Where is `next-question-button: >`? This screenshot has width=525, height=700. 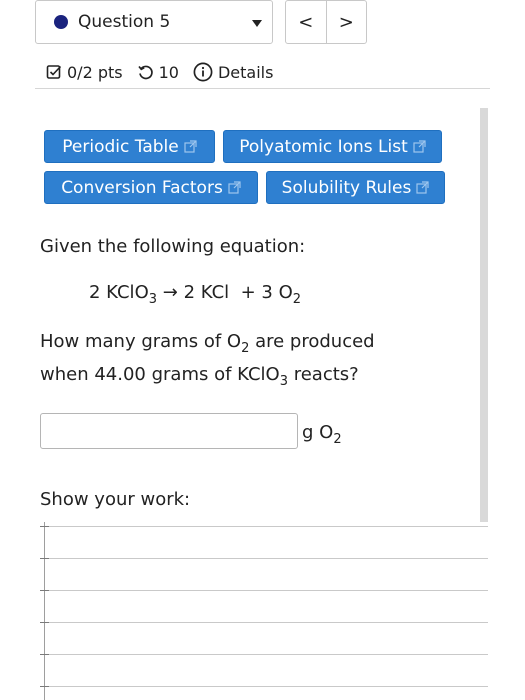
next-question-button: > is located at coordinates (346, 22).